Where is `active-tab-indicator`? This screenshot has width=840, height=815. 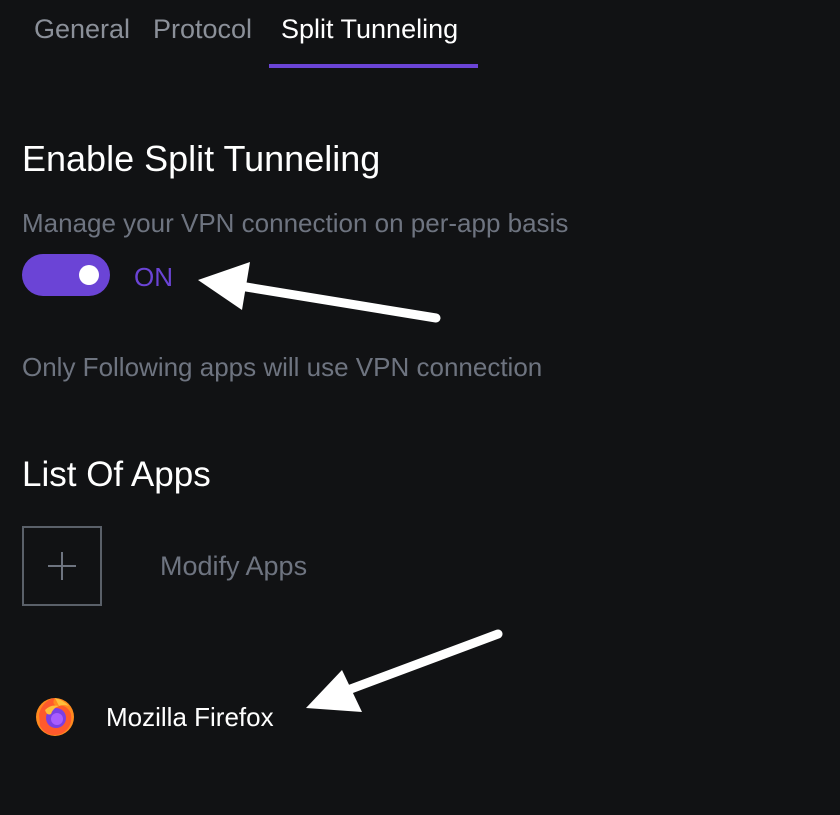
active-tab-indicator is located at coordinates (373, 66).